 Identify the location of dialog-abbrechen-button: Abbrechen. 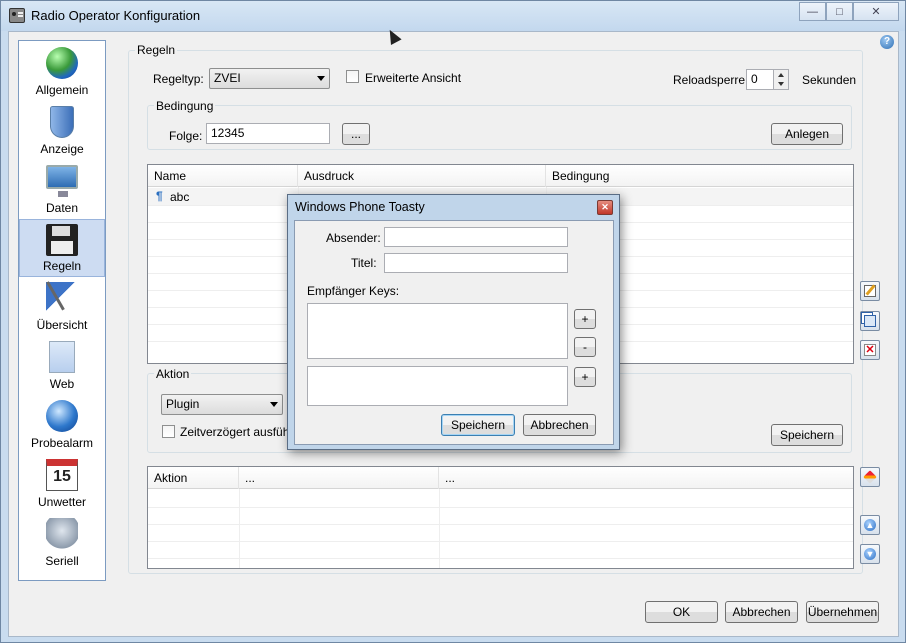
(559, 425).